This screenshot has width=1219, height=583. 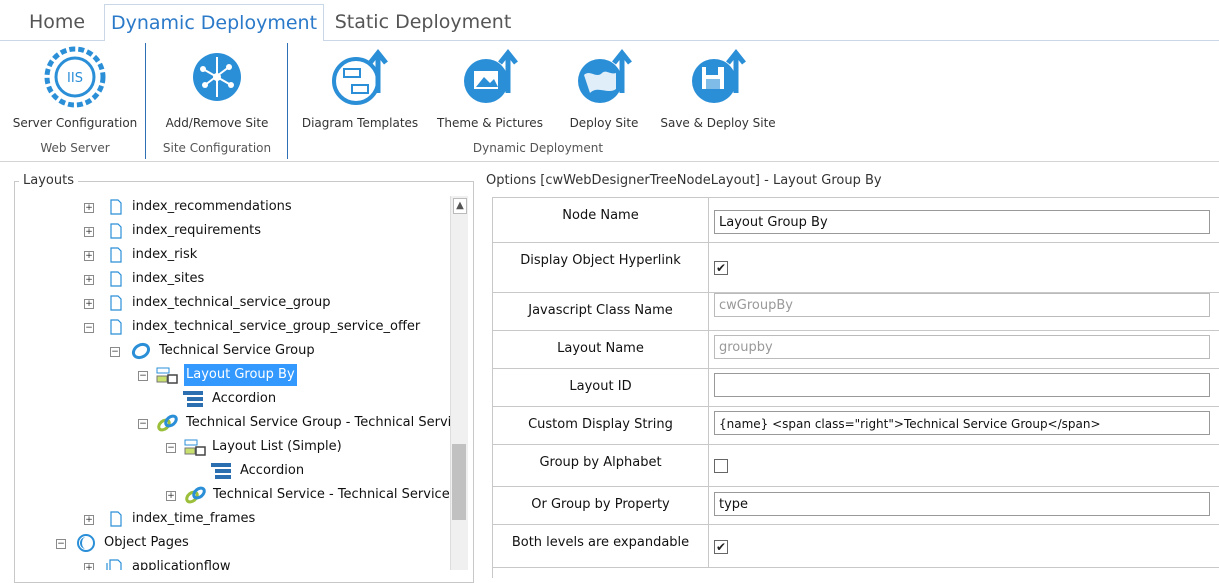 What do you see at coordinates (601, 546) in the screenshot?
I see `option-label: Both levels are expandable` at bounding box center [601, 546].